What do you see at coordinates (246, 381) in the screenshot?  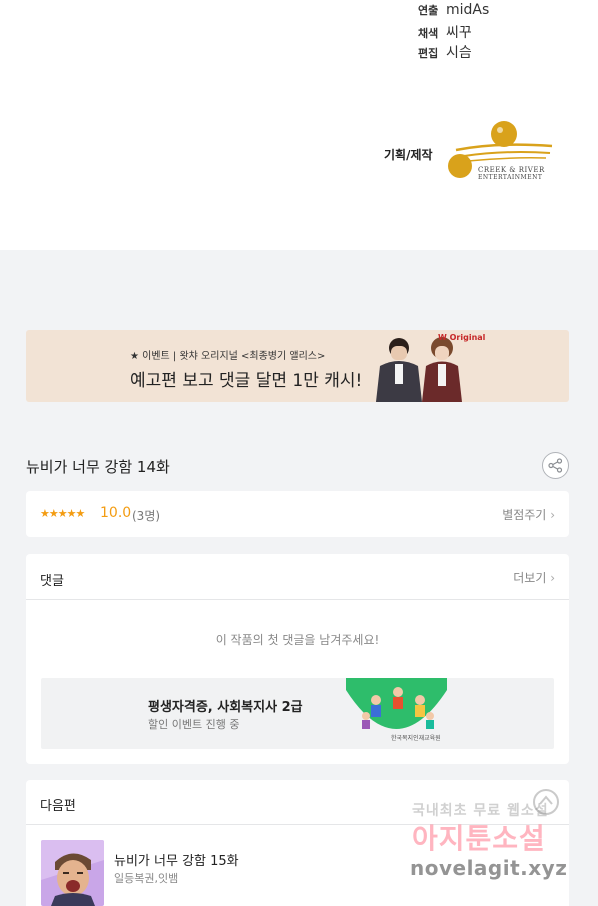 I see `banner-headline: 예고편 보고 댓글 달면 1만 캐시!` at bounding box center [246, 381].